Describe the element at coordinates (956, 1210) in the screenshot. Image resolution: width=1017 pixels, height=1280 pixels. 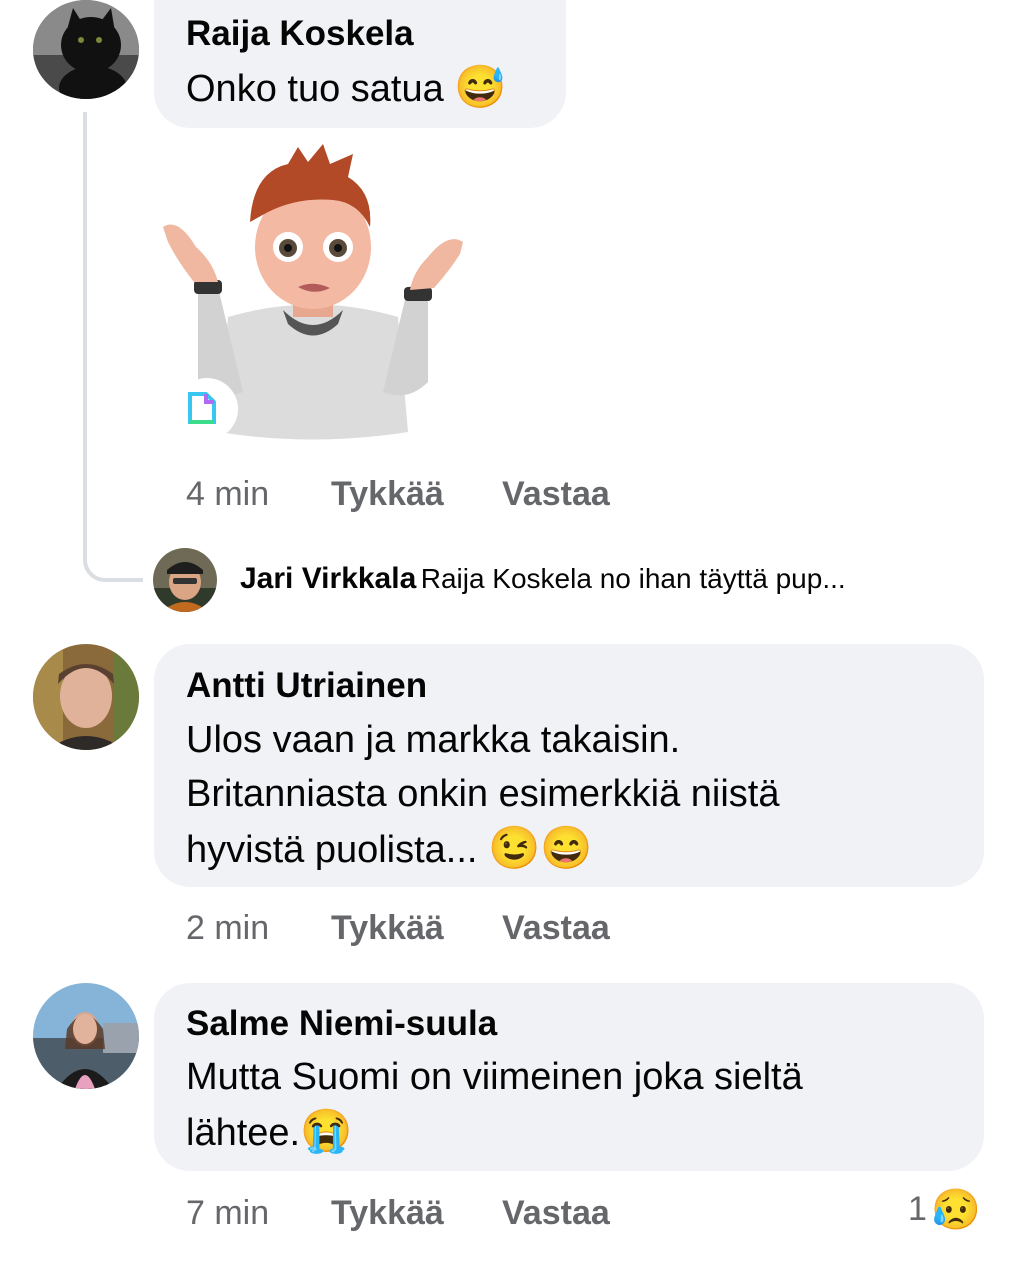
I see `sad-emoji-icon: 😥` at that location.